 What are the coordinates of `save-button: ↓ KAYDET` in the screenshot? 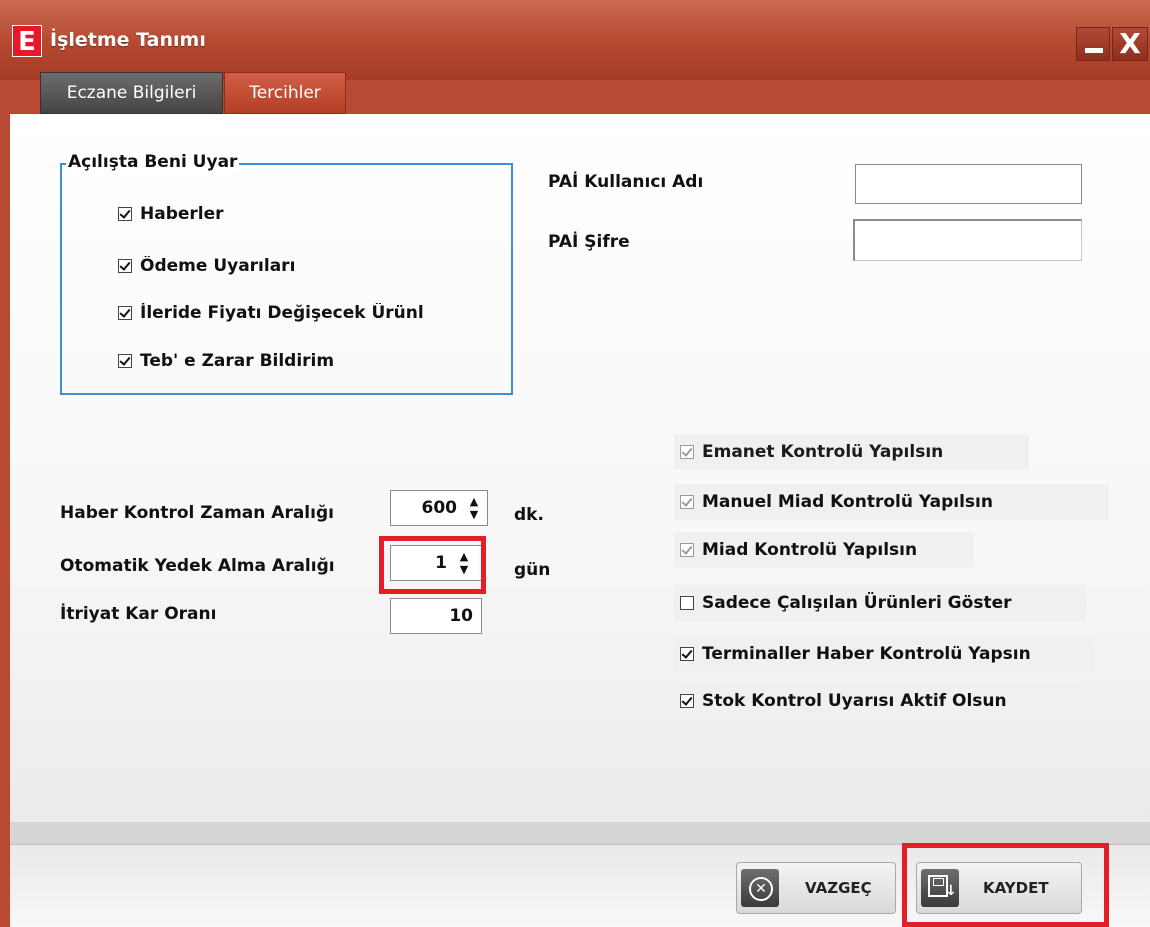 It's located at (999, 888).